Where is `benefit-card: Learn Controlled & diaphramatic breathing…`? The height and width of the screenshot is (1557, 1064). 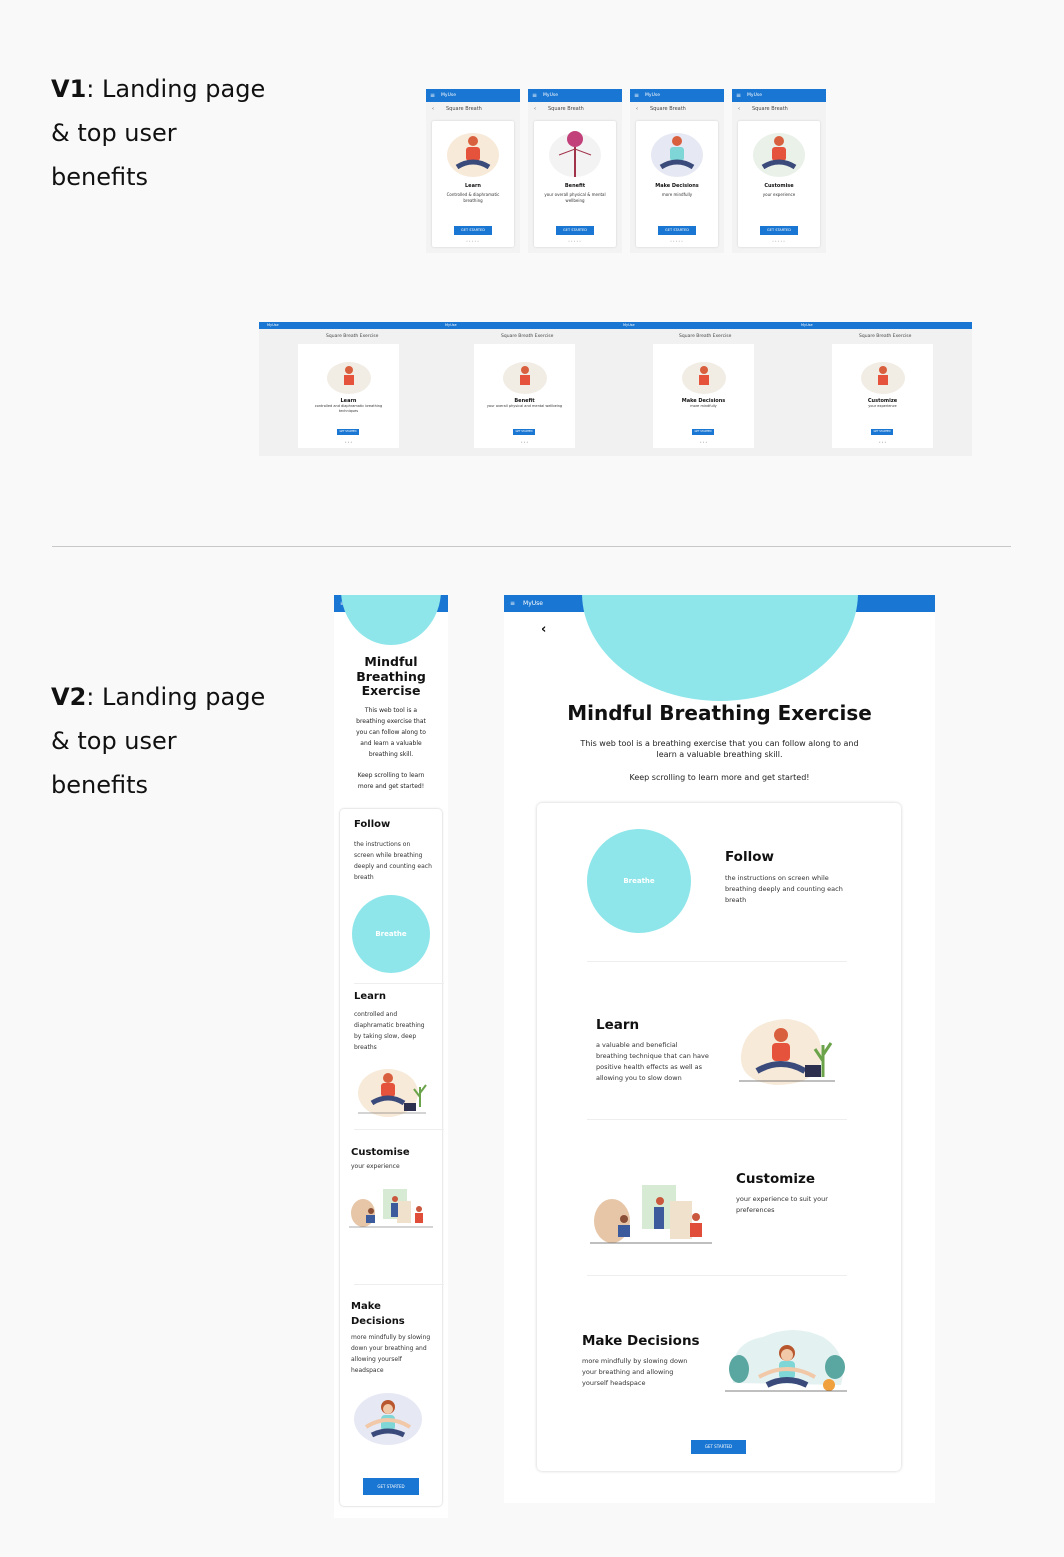 benefit-card: Learn Controlled & diaphramatic breathing… is located at coordinates (473, 184).